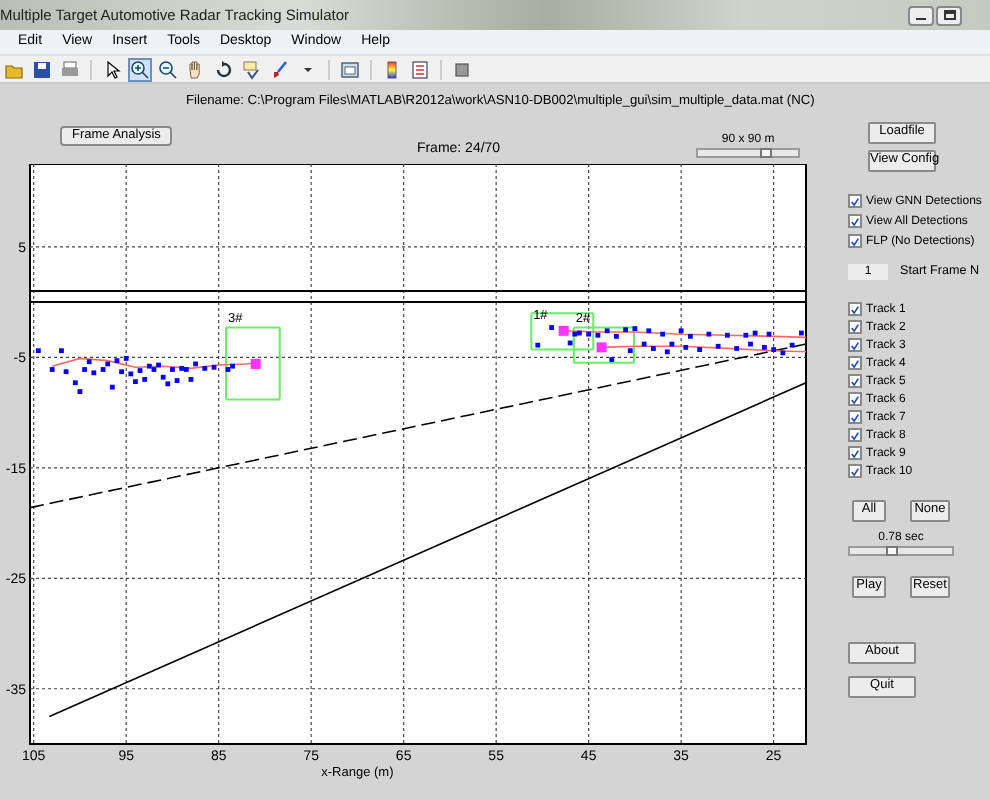 Image resolution: width=990 pixels, height=800 pixels. What do you see at coordinates (224, 69) in the screenshot?
I see `rotate-icon` at bounding box center [224, 69].